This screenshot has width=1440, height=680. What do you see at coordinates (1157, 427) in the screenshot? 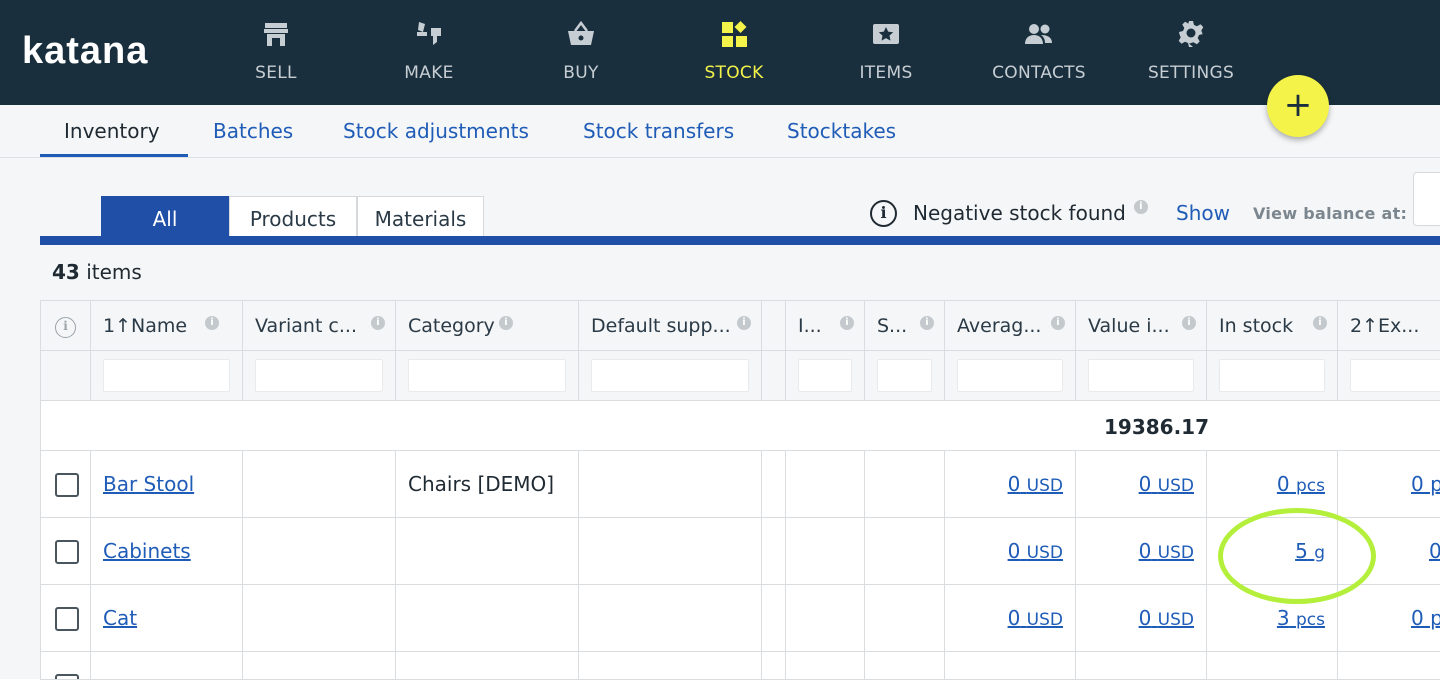
I see `value-in-stock-total: 19386.17` at bounding box center [1157, 427].